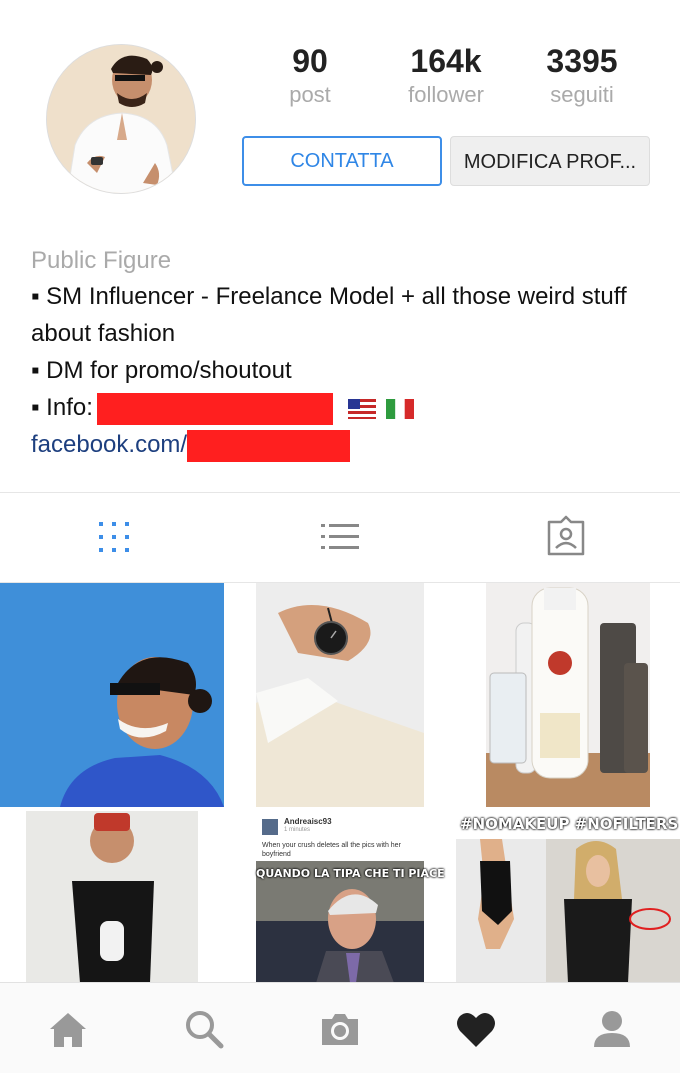  Describe the element at coordinates (568, 897) in the screenshot. I see `post-thumbnail: #NOMAKEUP #NOFILTERS` at that location.